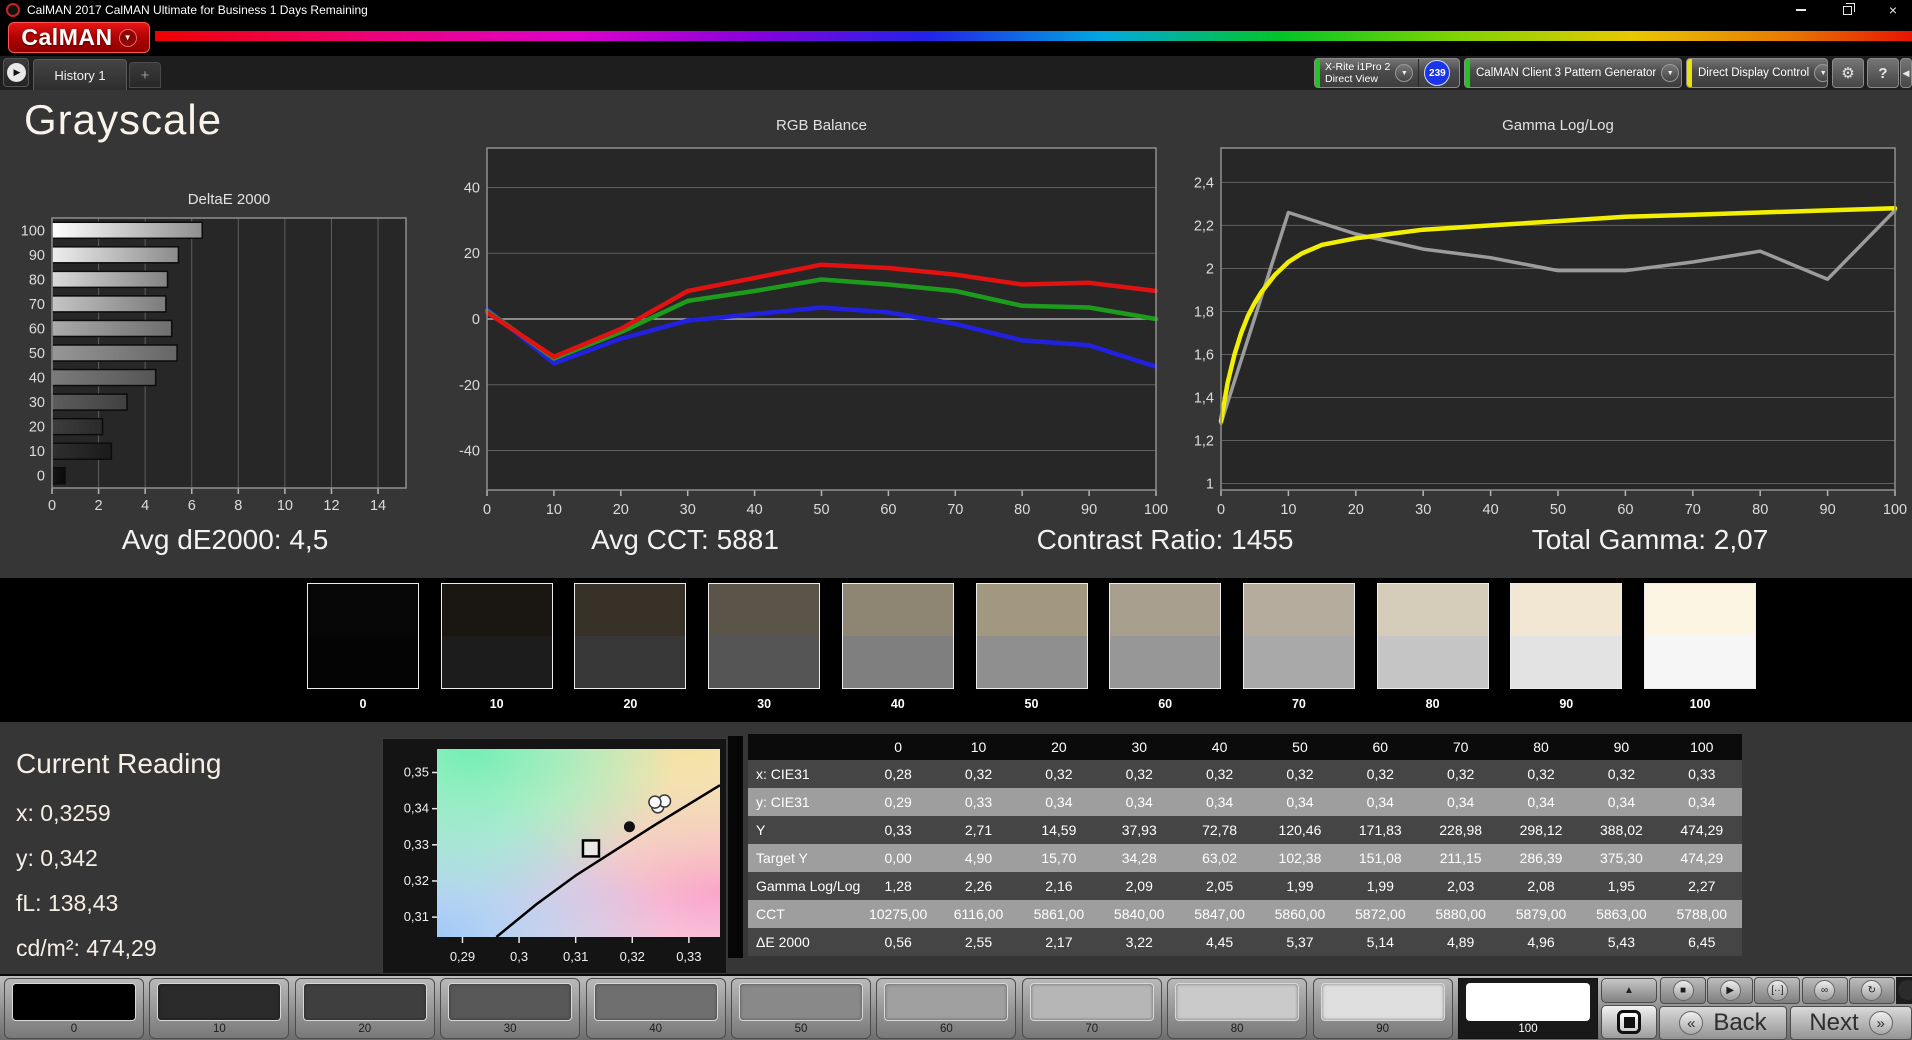 This screenshot has width=1912, height=1040. I want to click on swatch-level-label: 20, so click(630, 704).